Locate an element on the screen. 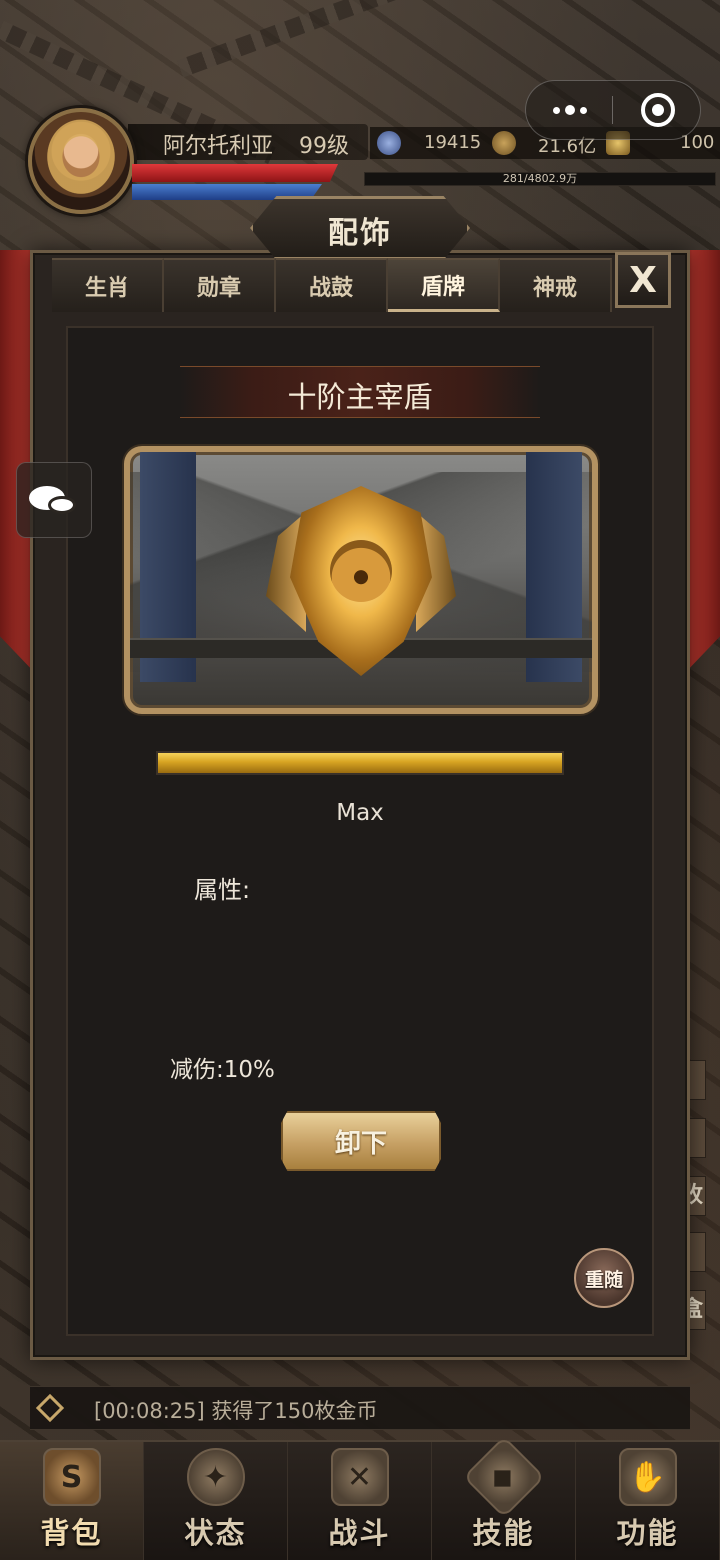 This screenshot has height=1560, width=720. nav-function: ✋ 功能 is located at coordinates (648, 1501).